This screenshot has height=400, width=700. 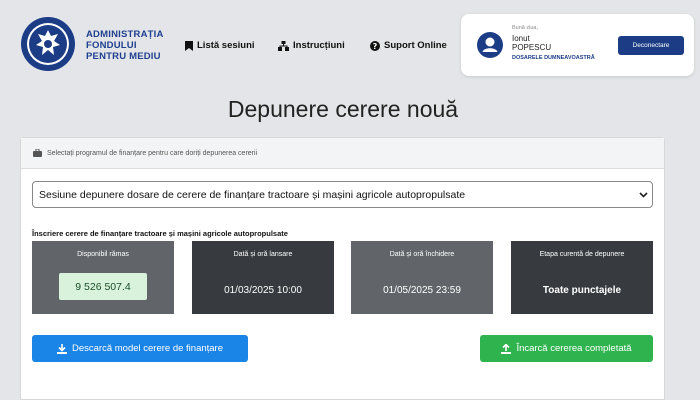 I want to click on nav-support-link: ? Suport Online, so click(x=408, y=45).